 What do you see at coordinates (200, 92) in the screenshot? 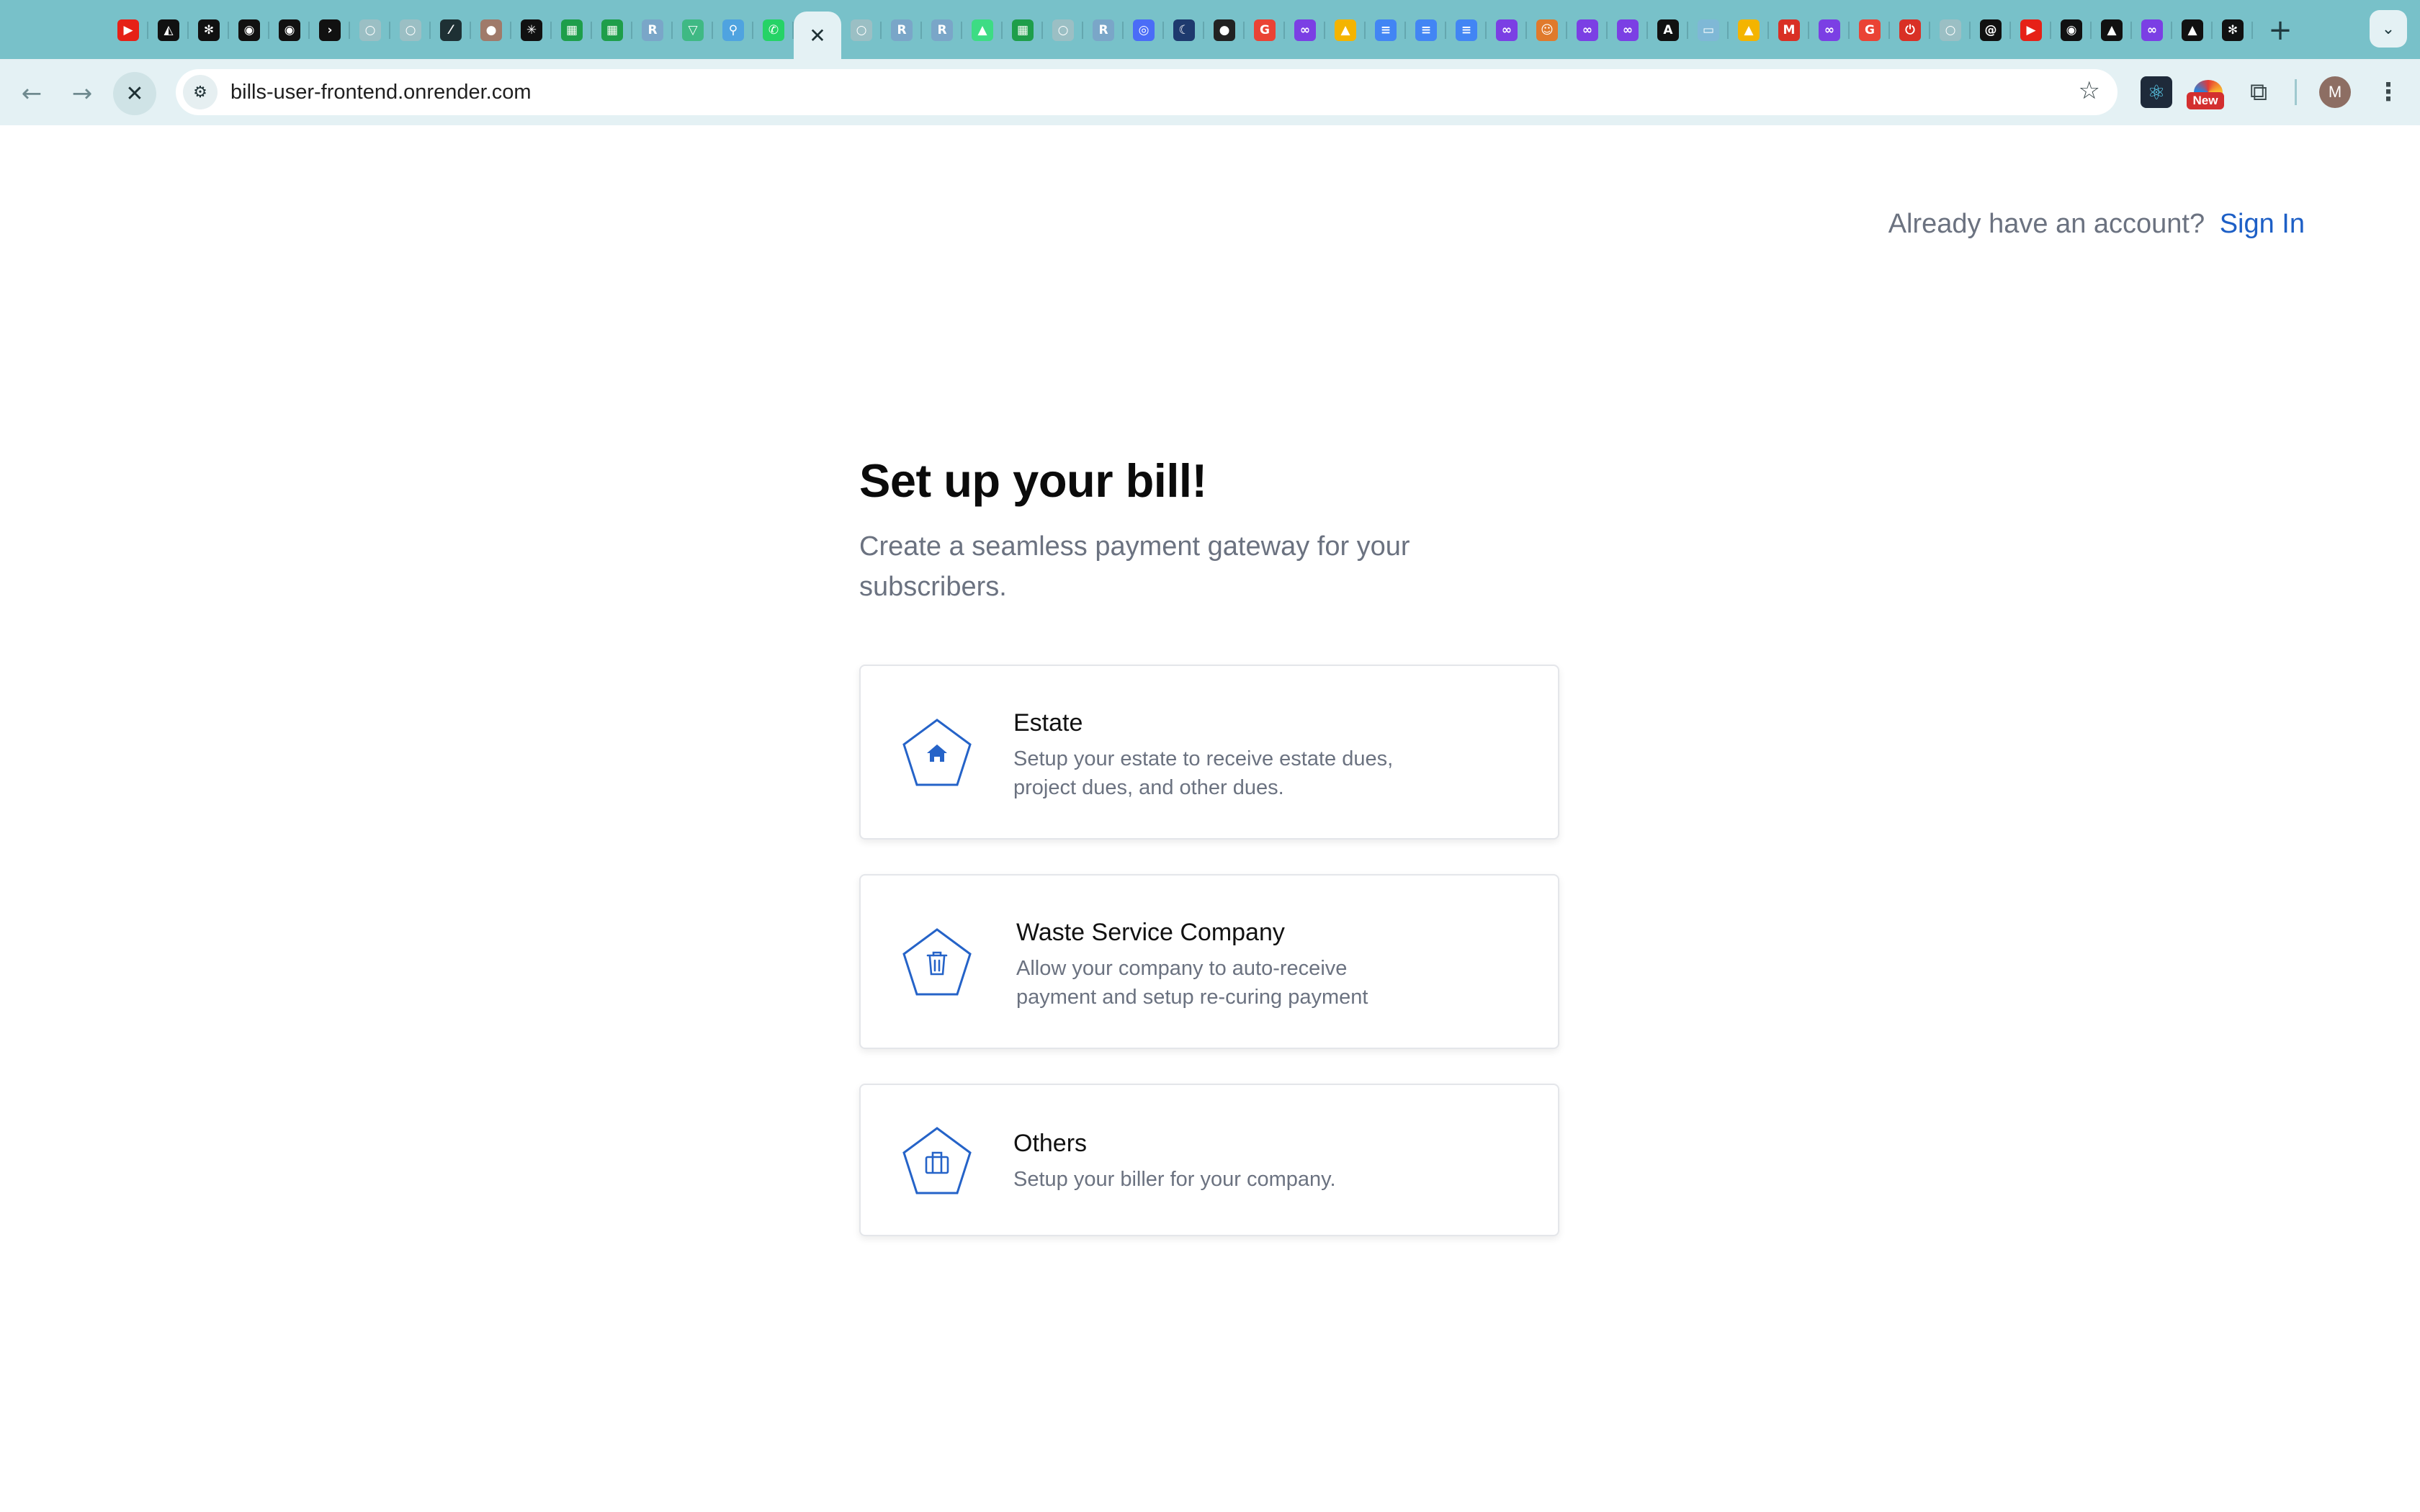
I see `site-info-icon: ⚙` at bounding box center [200, 92].